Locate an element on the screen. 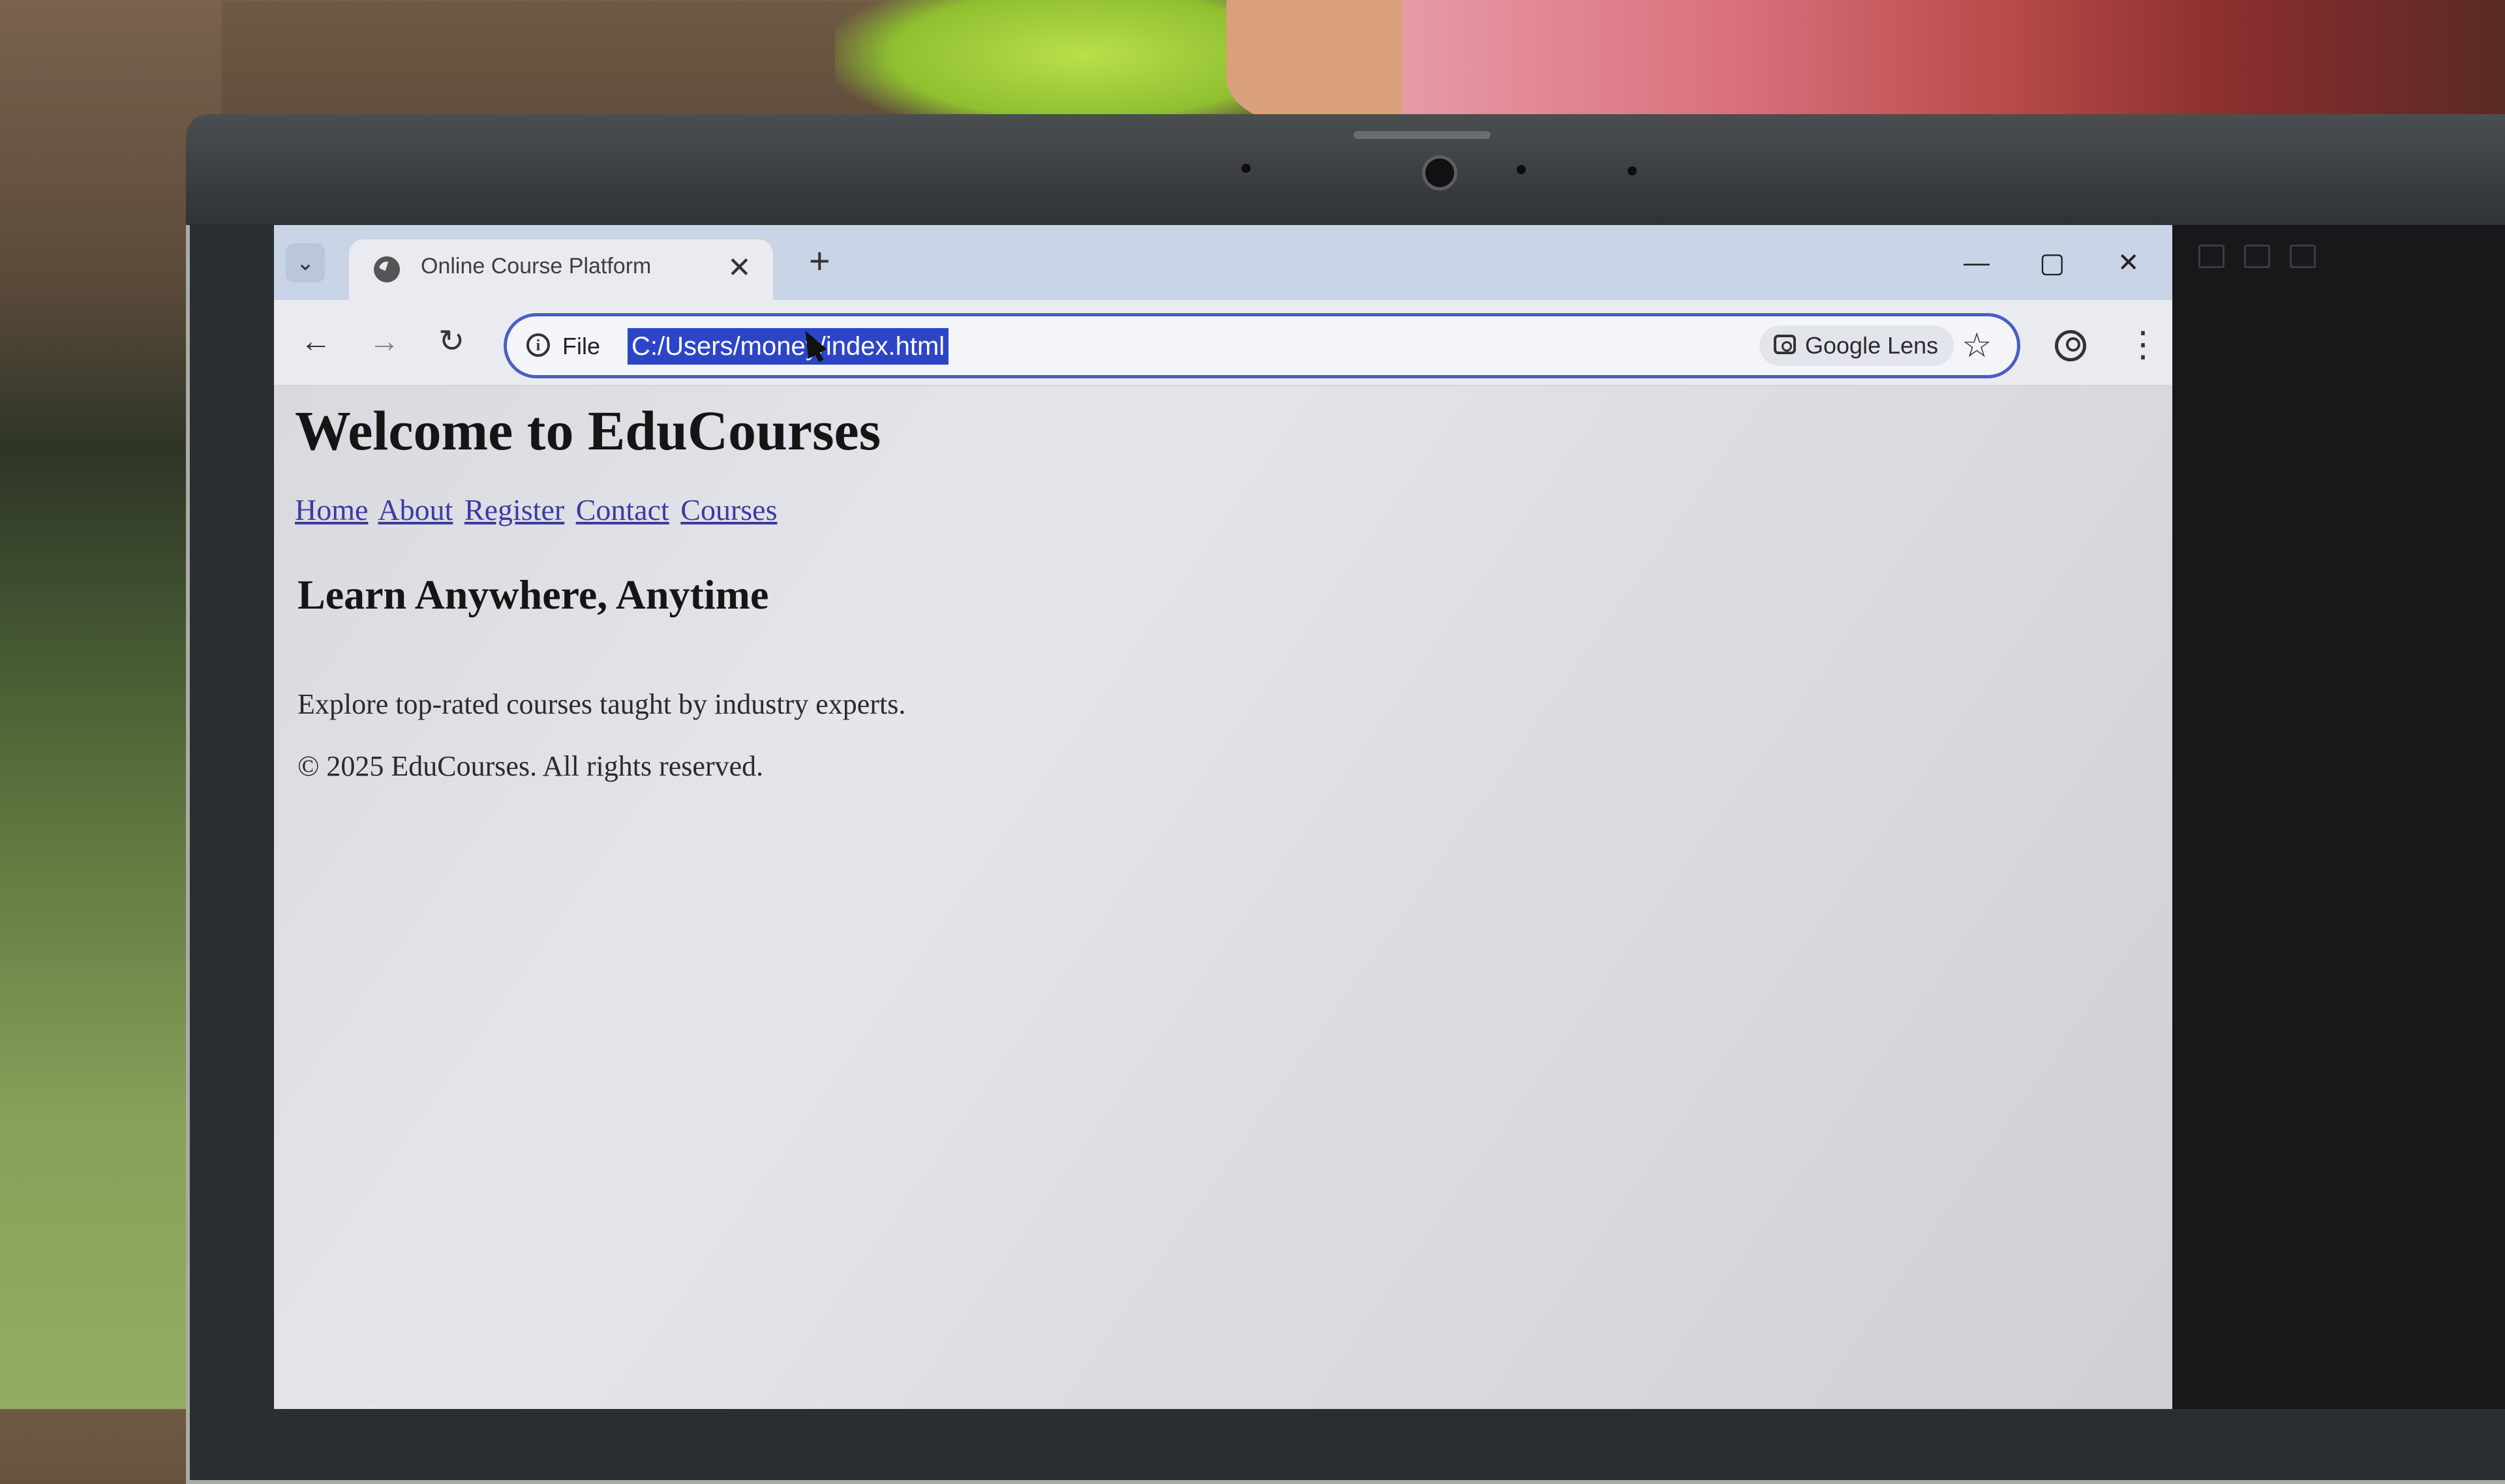 The width and height of the screenshot is (2505, 1484). nav-link-register: Register is located at coordinates (514, 509).